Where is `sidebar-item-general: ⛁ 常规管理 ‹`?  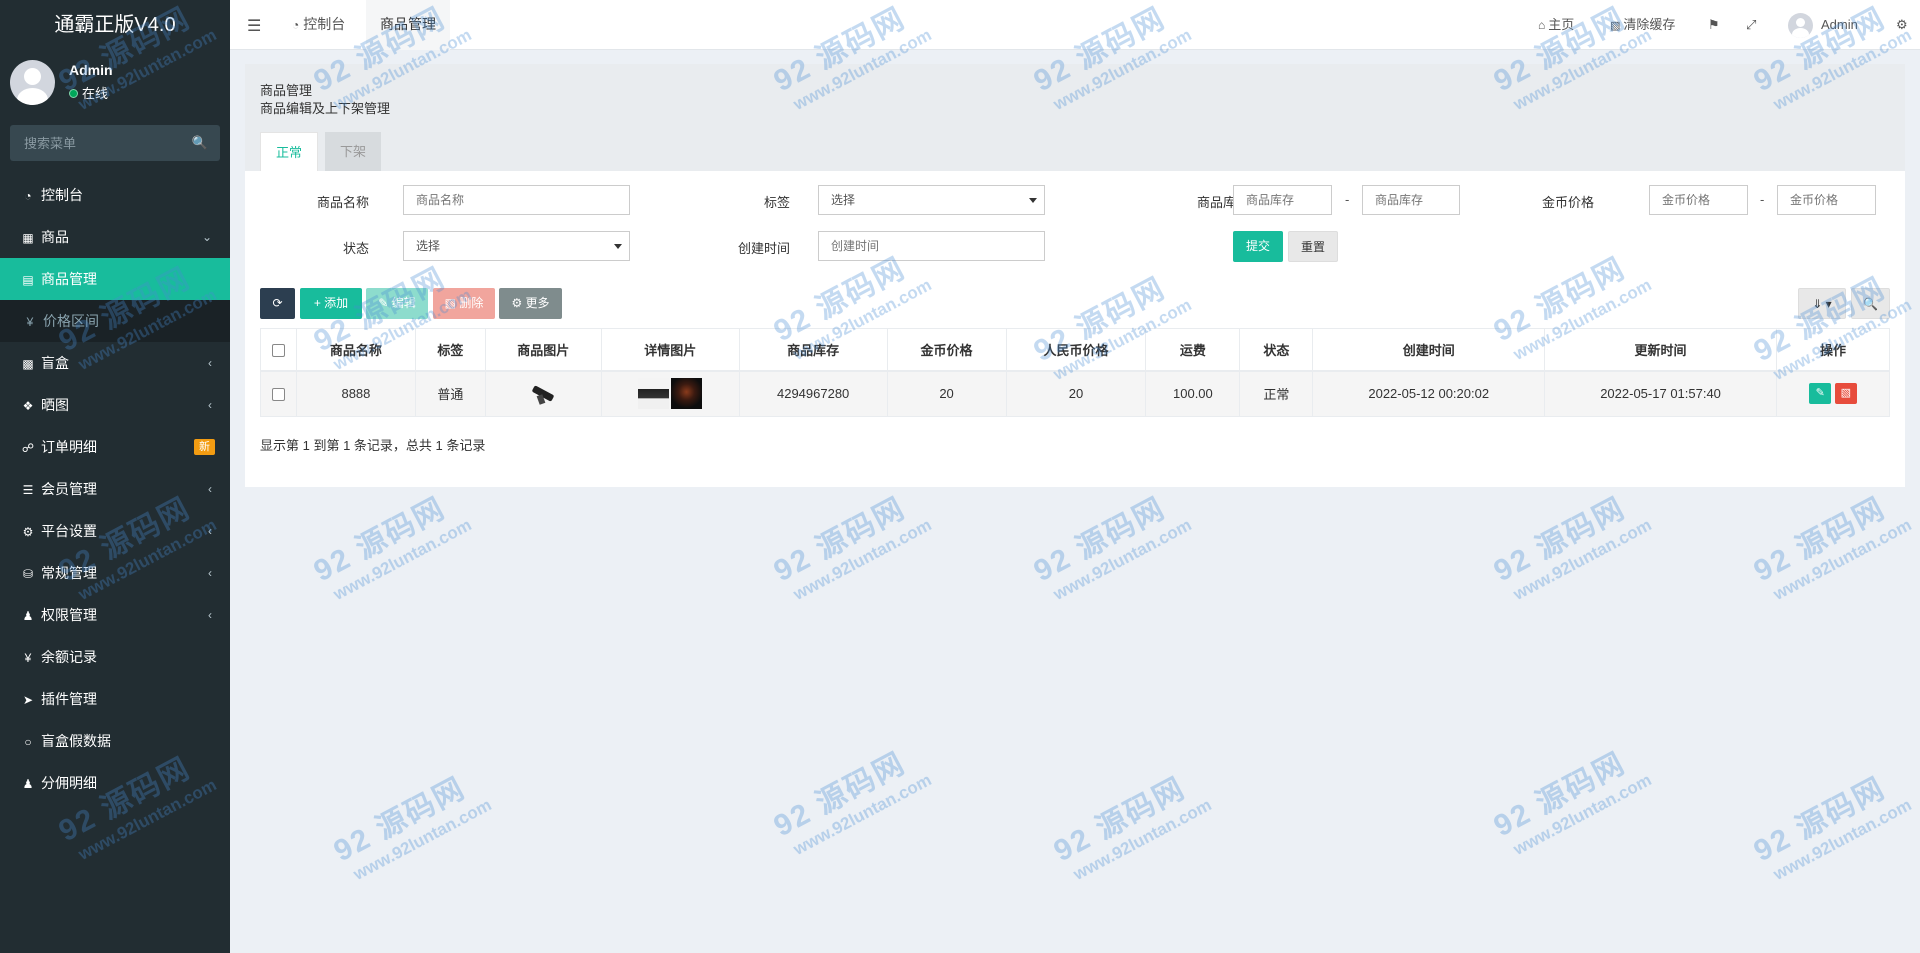 sidebar-item-general: ⛁ 常规管理 ‹ is located at coordinates (115, 573).